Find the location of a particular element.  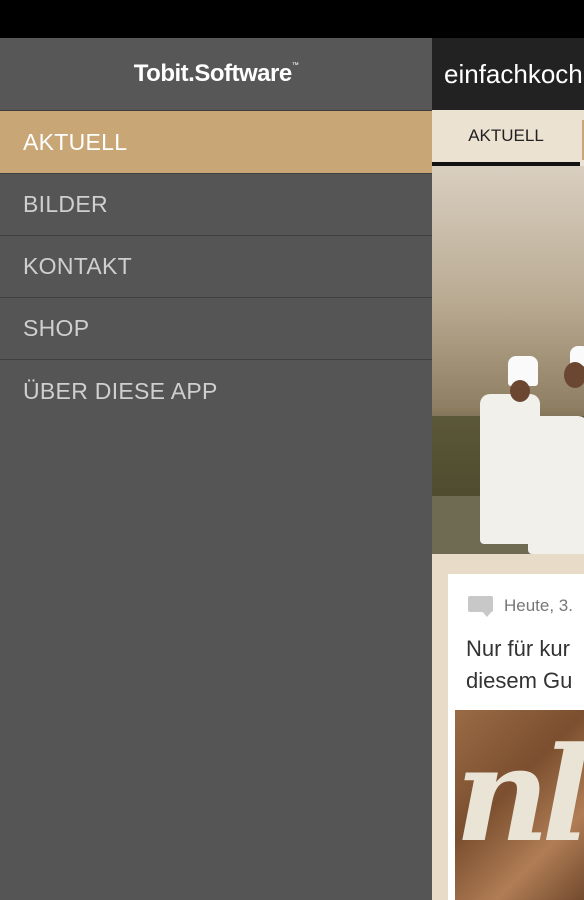

menu-item-kontakt: KONTAKT is located at coordinates (216, 267).